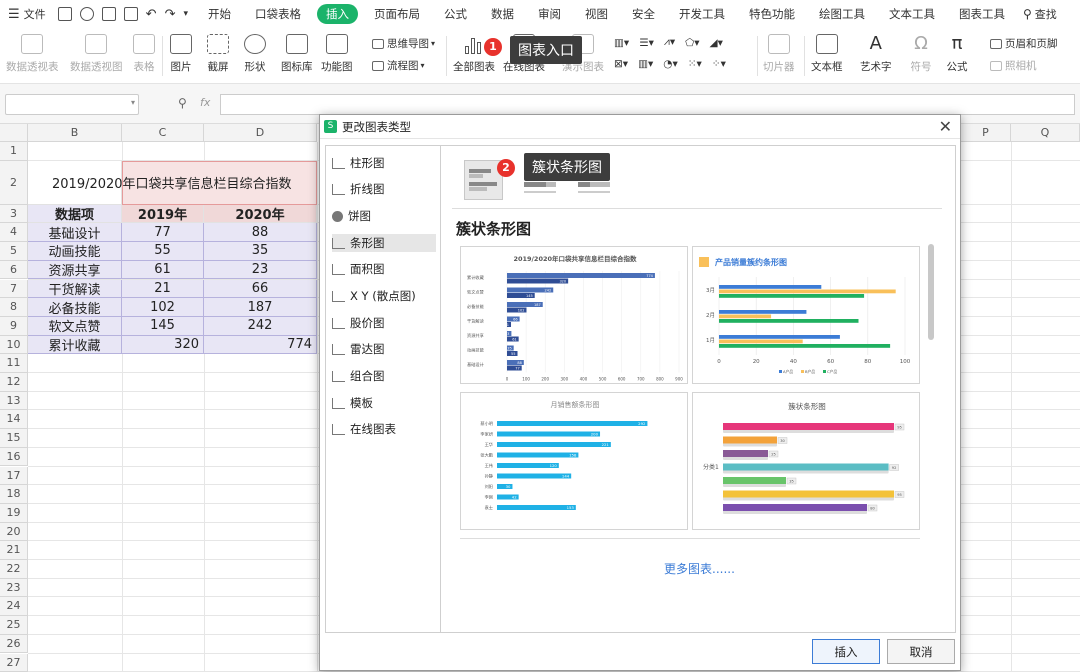  I want to click on row-header-7: 7, so click(14, 289).